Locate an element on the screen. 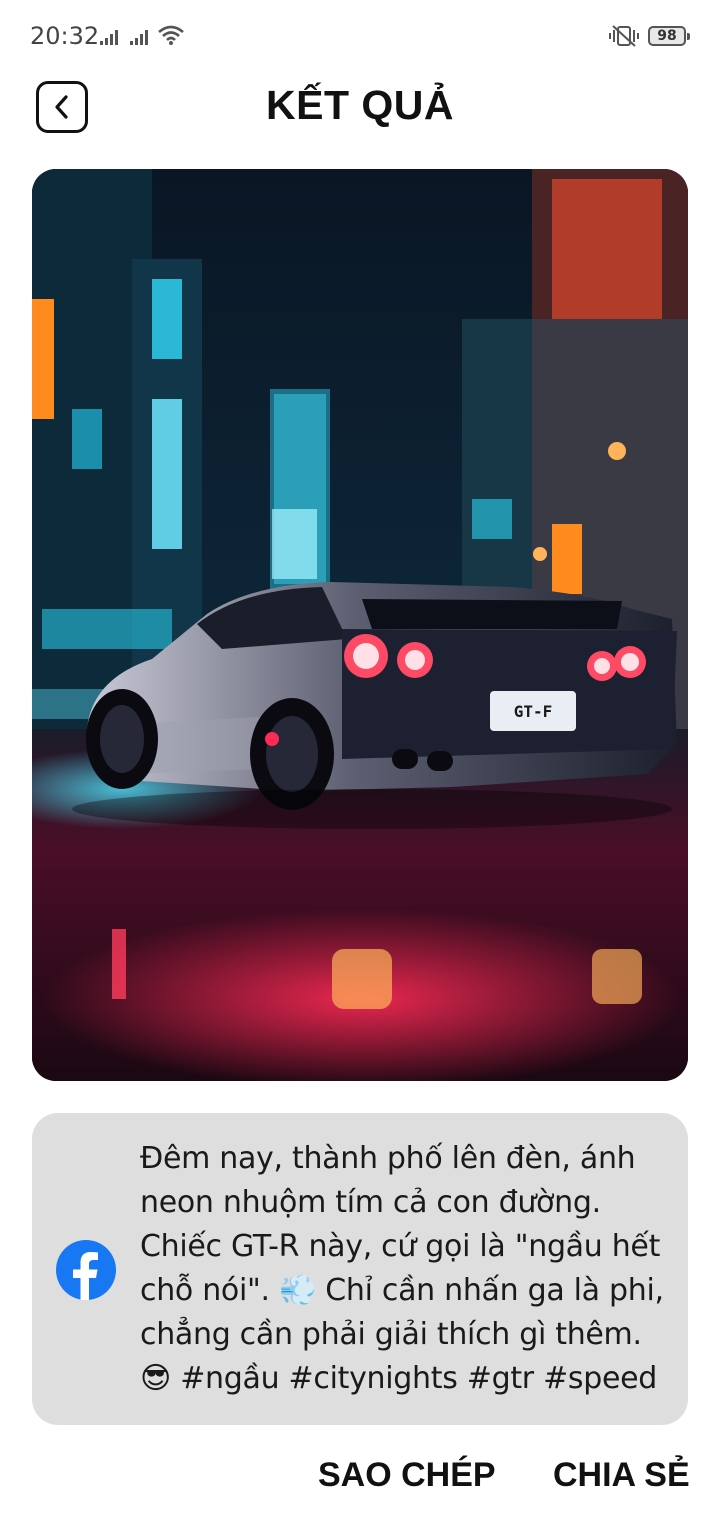 The image size is (720, 1520). battery-level: 98 is located at coordinates (667, 36).